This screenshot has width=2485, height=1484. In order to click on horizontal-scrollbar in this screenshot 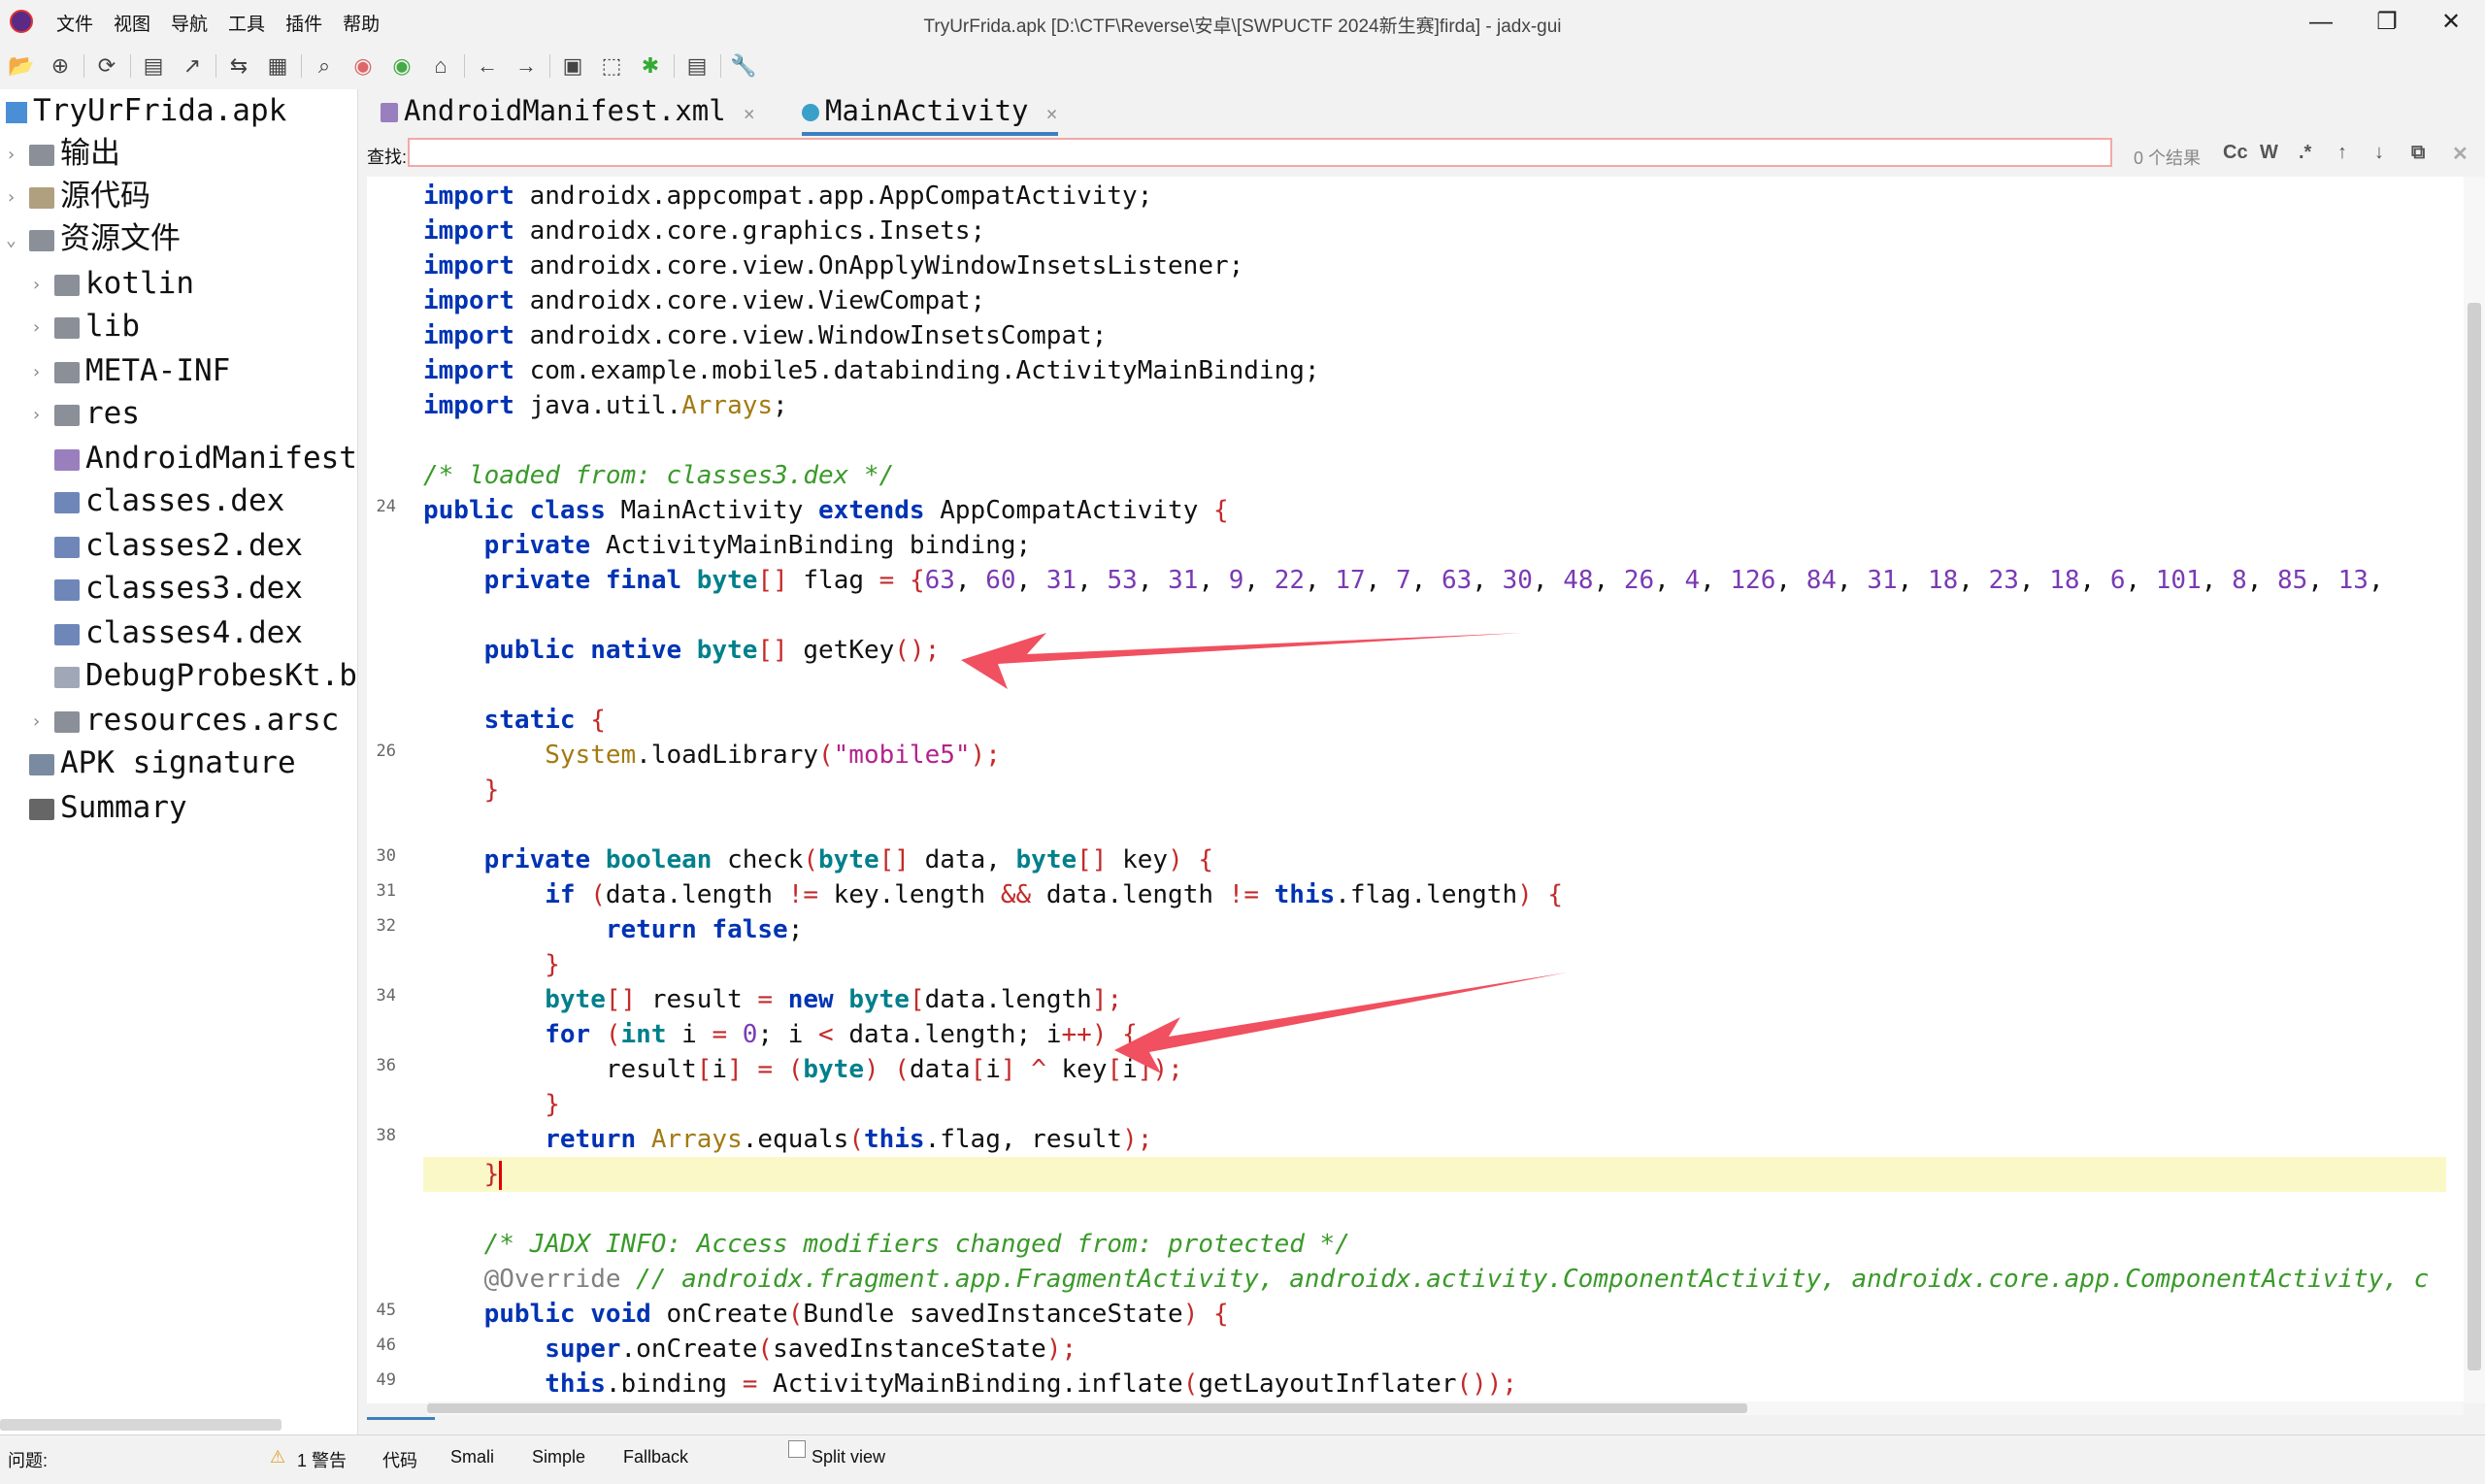, I will do `click(1446, 1408)`.